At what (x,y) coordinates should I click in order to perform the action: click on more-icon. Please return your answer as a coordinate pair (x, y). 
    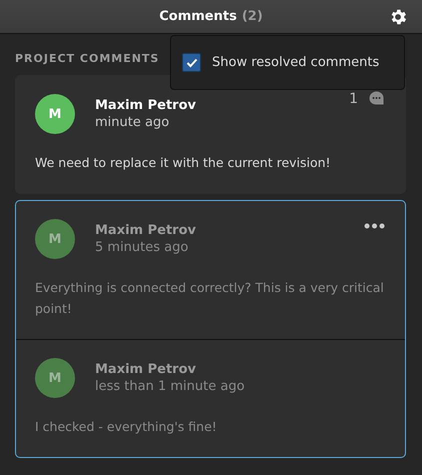
    Looking at the image, I should click on (374, 226).